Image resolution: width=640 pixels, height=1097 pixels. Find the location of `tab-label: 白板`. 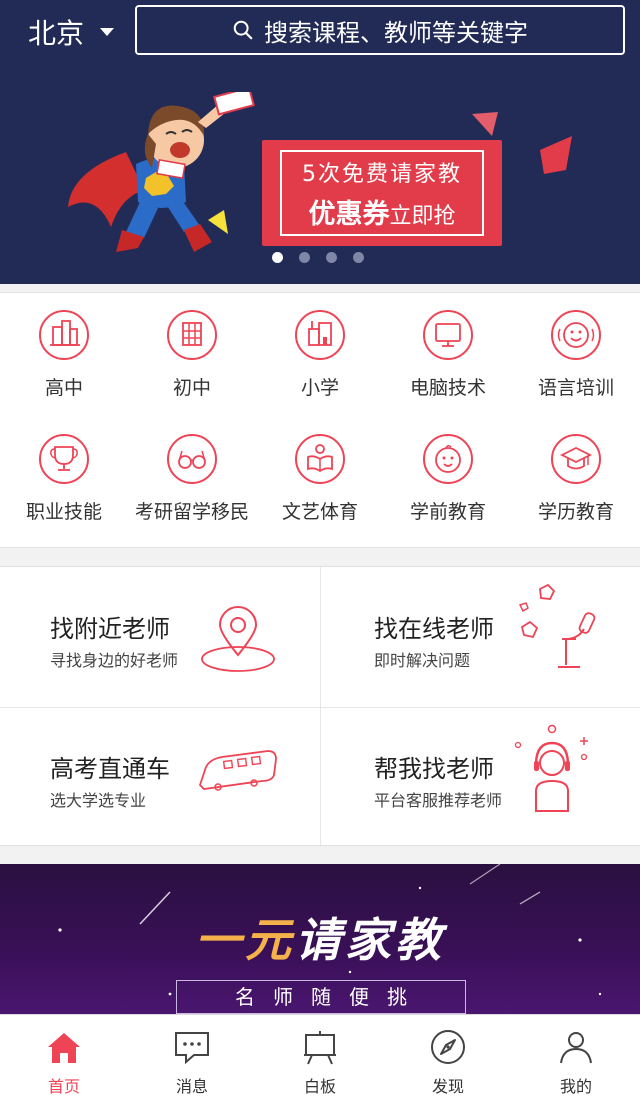

tab-label: 白板 is located at coordinates (319, 1086).